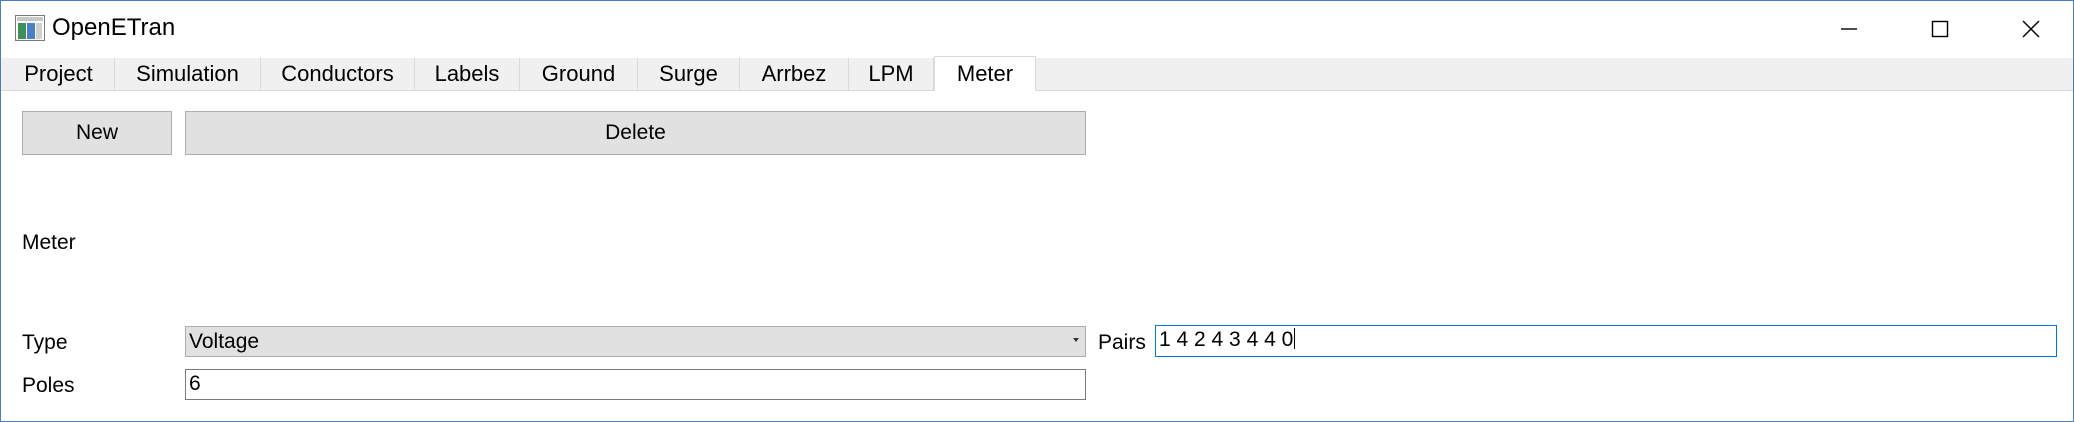  I want to click on tab-label: Meter, so click(985, 73).